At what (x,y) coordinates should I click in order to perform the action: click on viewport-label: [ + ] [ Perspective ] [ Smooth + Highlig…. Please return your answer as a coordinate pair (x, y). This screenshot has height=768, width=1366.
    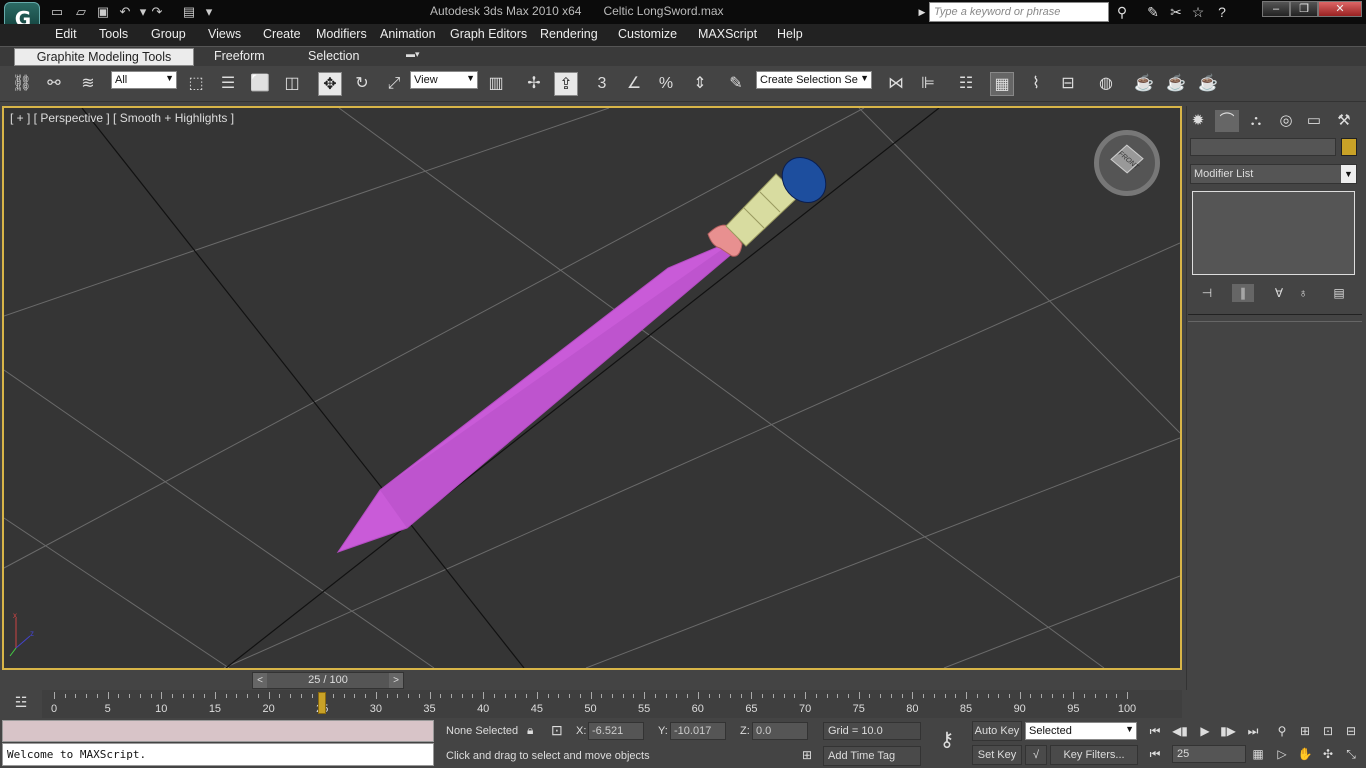
    Looking at the image, I should click on (122, 118).